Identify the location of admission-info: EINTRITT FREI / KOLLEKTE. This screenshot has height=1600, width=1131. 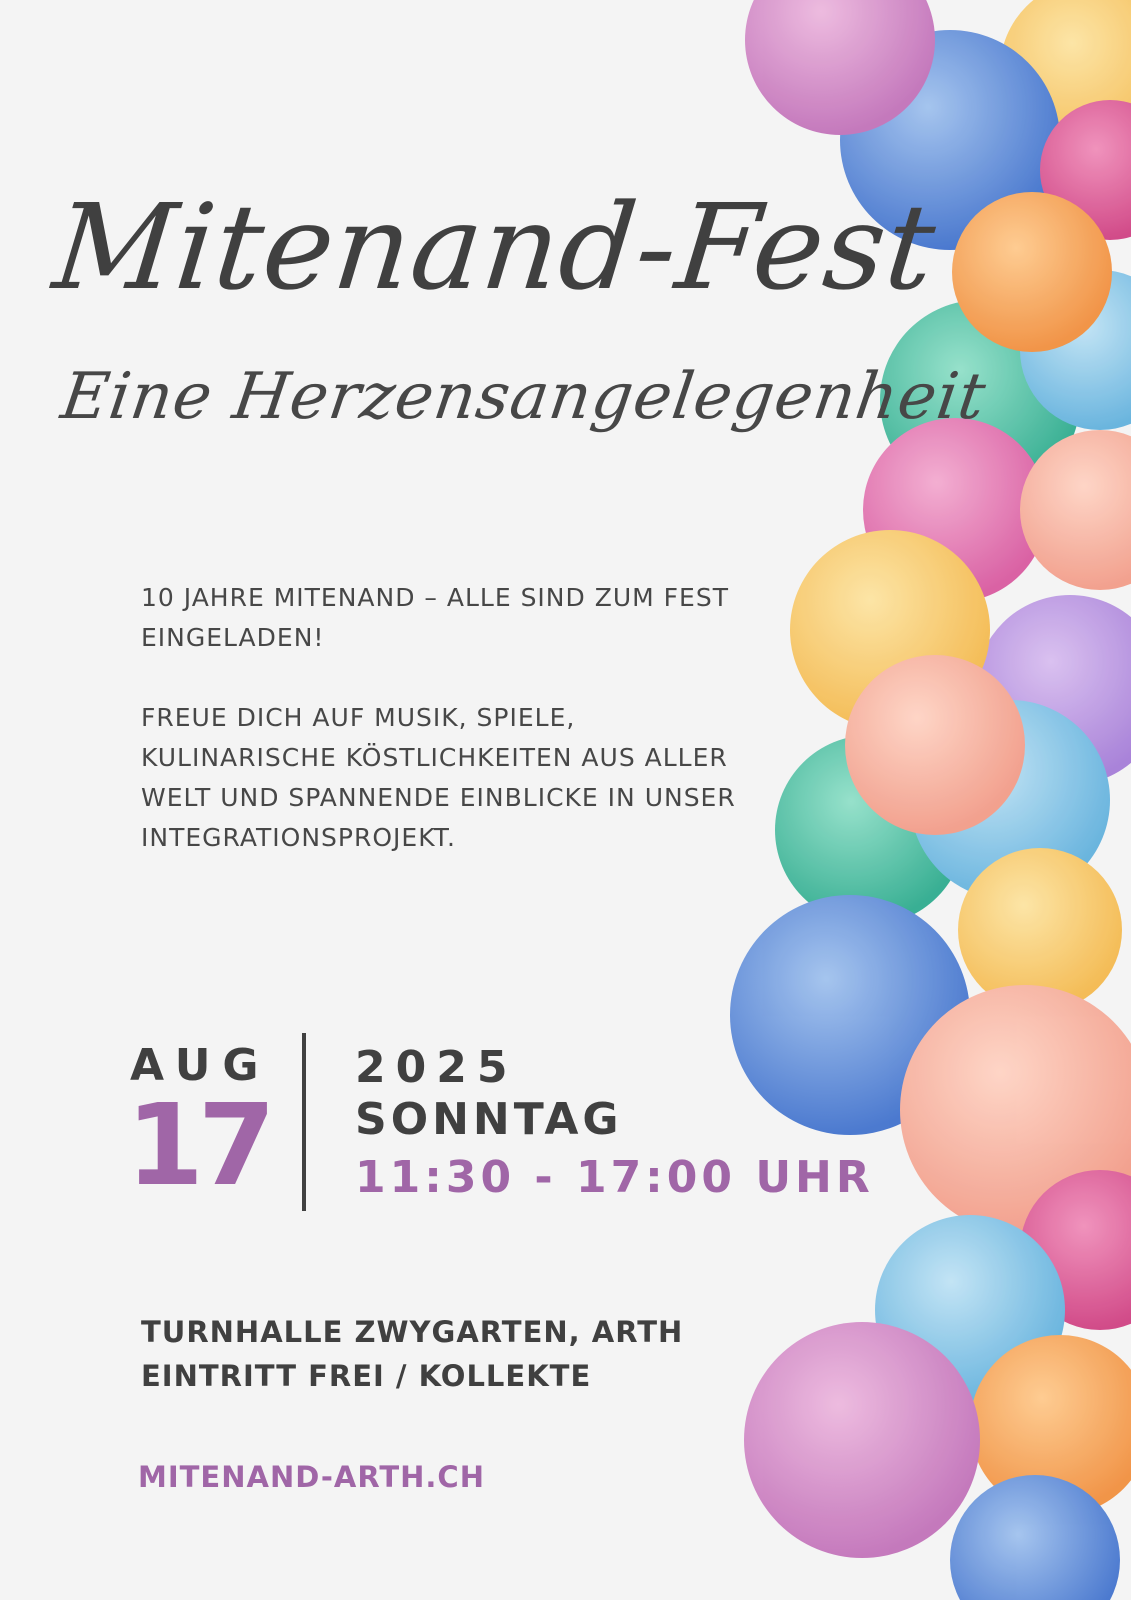
(366, 1376).